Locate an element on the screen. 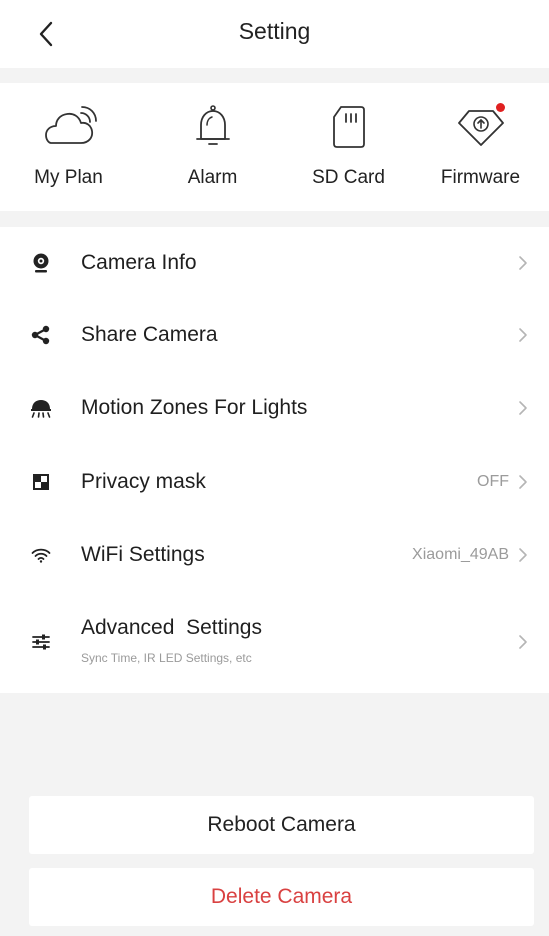  cloud-icon is located at coordinates (70, 125).